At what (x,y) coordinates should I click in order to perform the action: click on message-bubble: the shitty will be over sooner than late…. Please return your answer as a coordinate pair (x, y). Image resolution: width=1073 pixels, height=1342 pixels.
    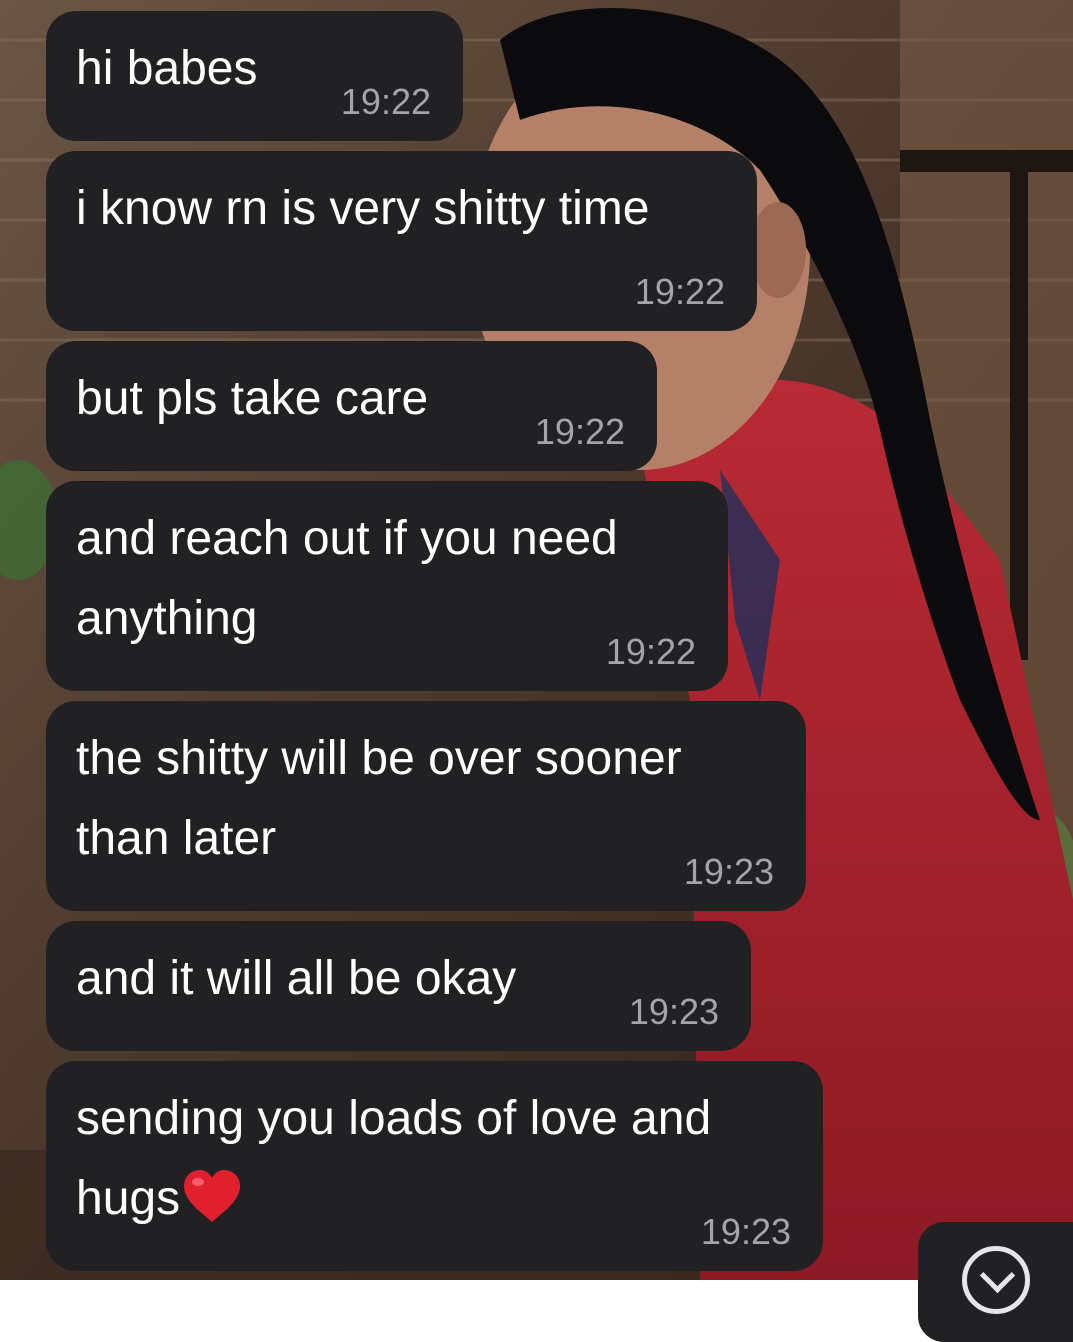
    Looking at the image, I should click on (426, 806).